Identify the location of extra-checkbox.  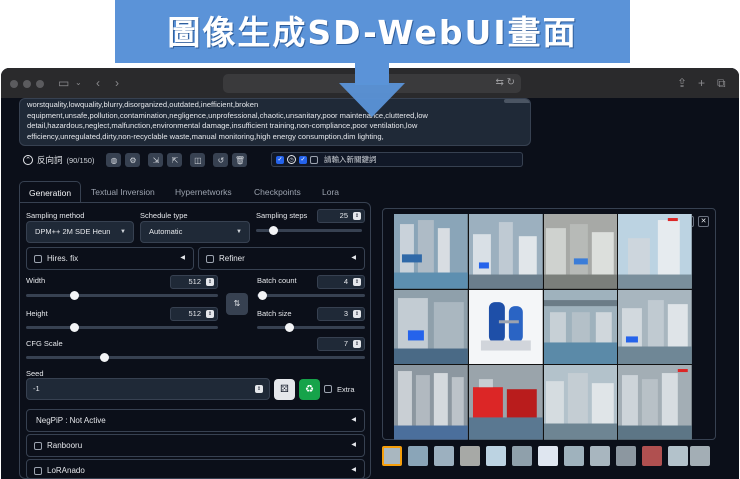
(328, 389).